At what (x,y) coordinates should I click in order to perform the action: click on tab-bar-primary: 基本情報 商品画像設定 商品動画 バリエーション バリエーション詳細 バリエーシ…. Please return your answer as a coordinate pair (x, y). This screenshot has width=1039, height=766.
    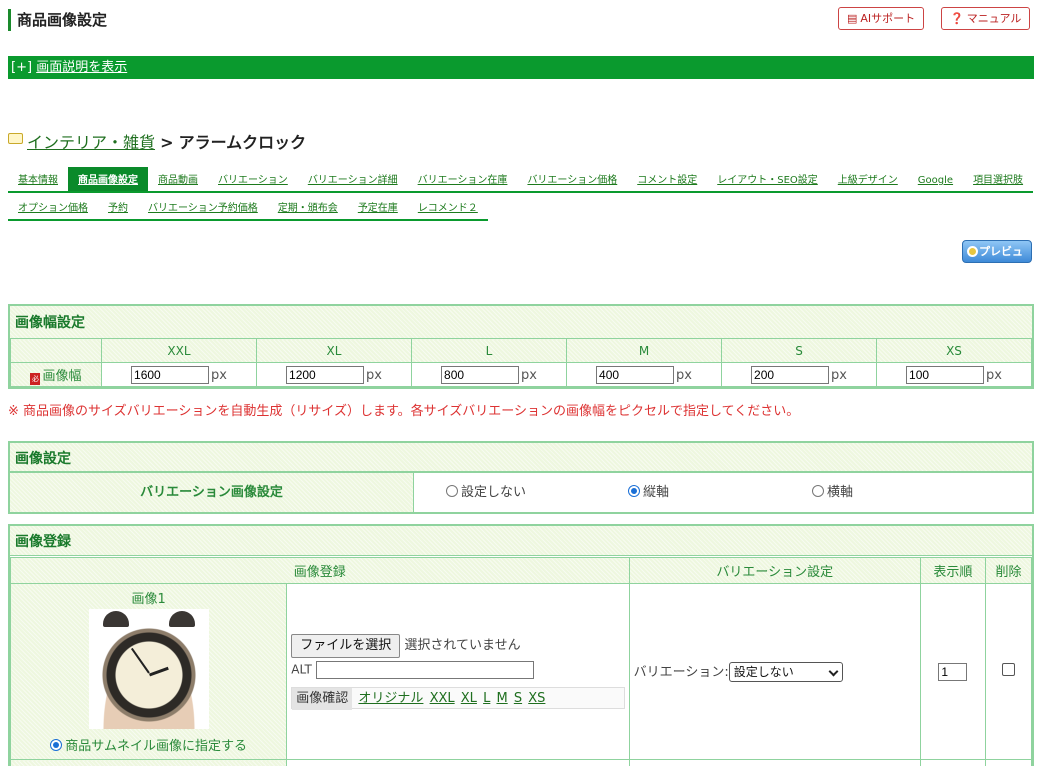
    Looking at the image, I should click on (521, 180).